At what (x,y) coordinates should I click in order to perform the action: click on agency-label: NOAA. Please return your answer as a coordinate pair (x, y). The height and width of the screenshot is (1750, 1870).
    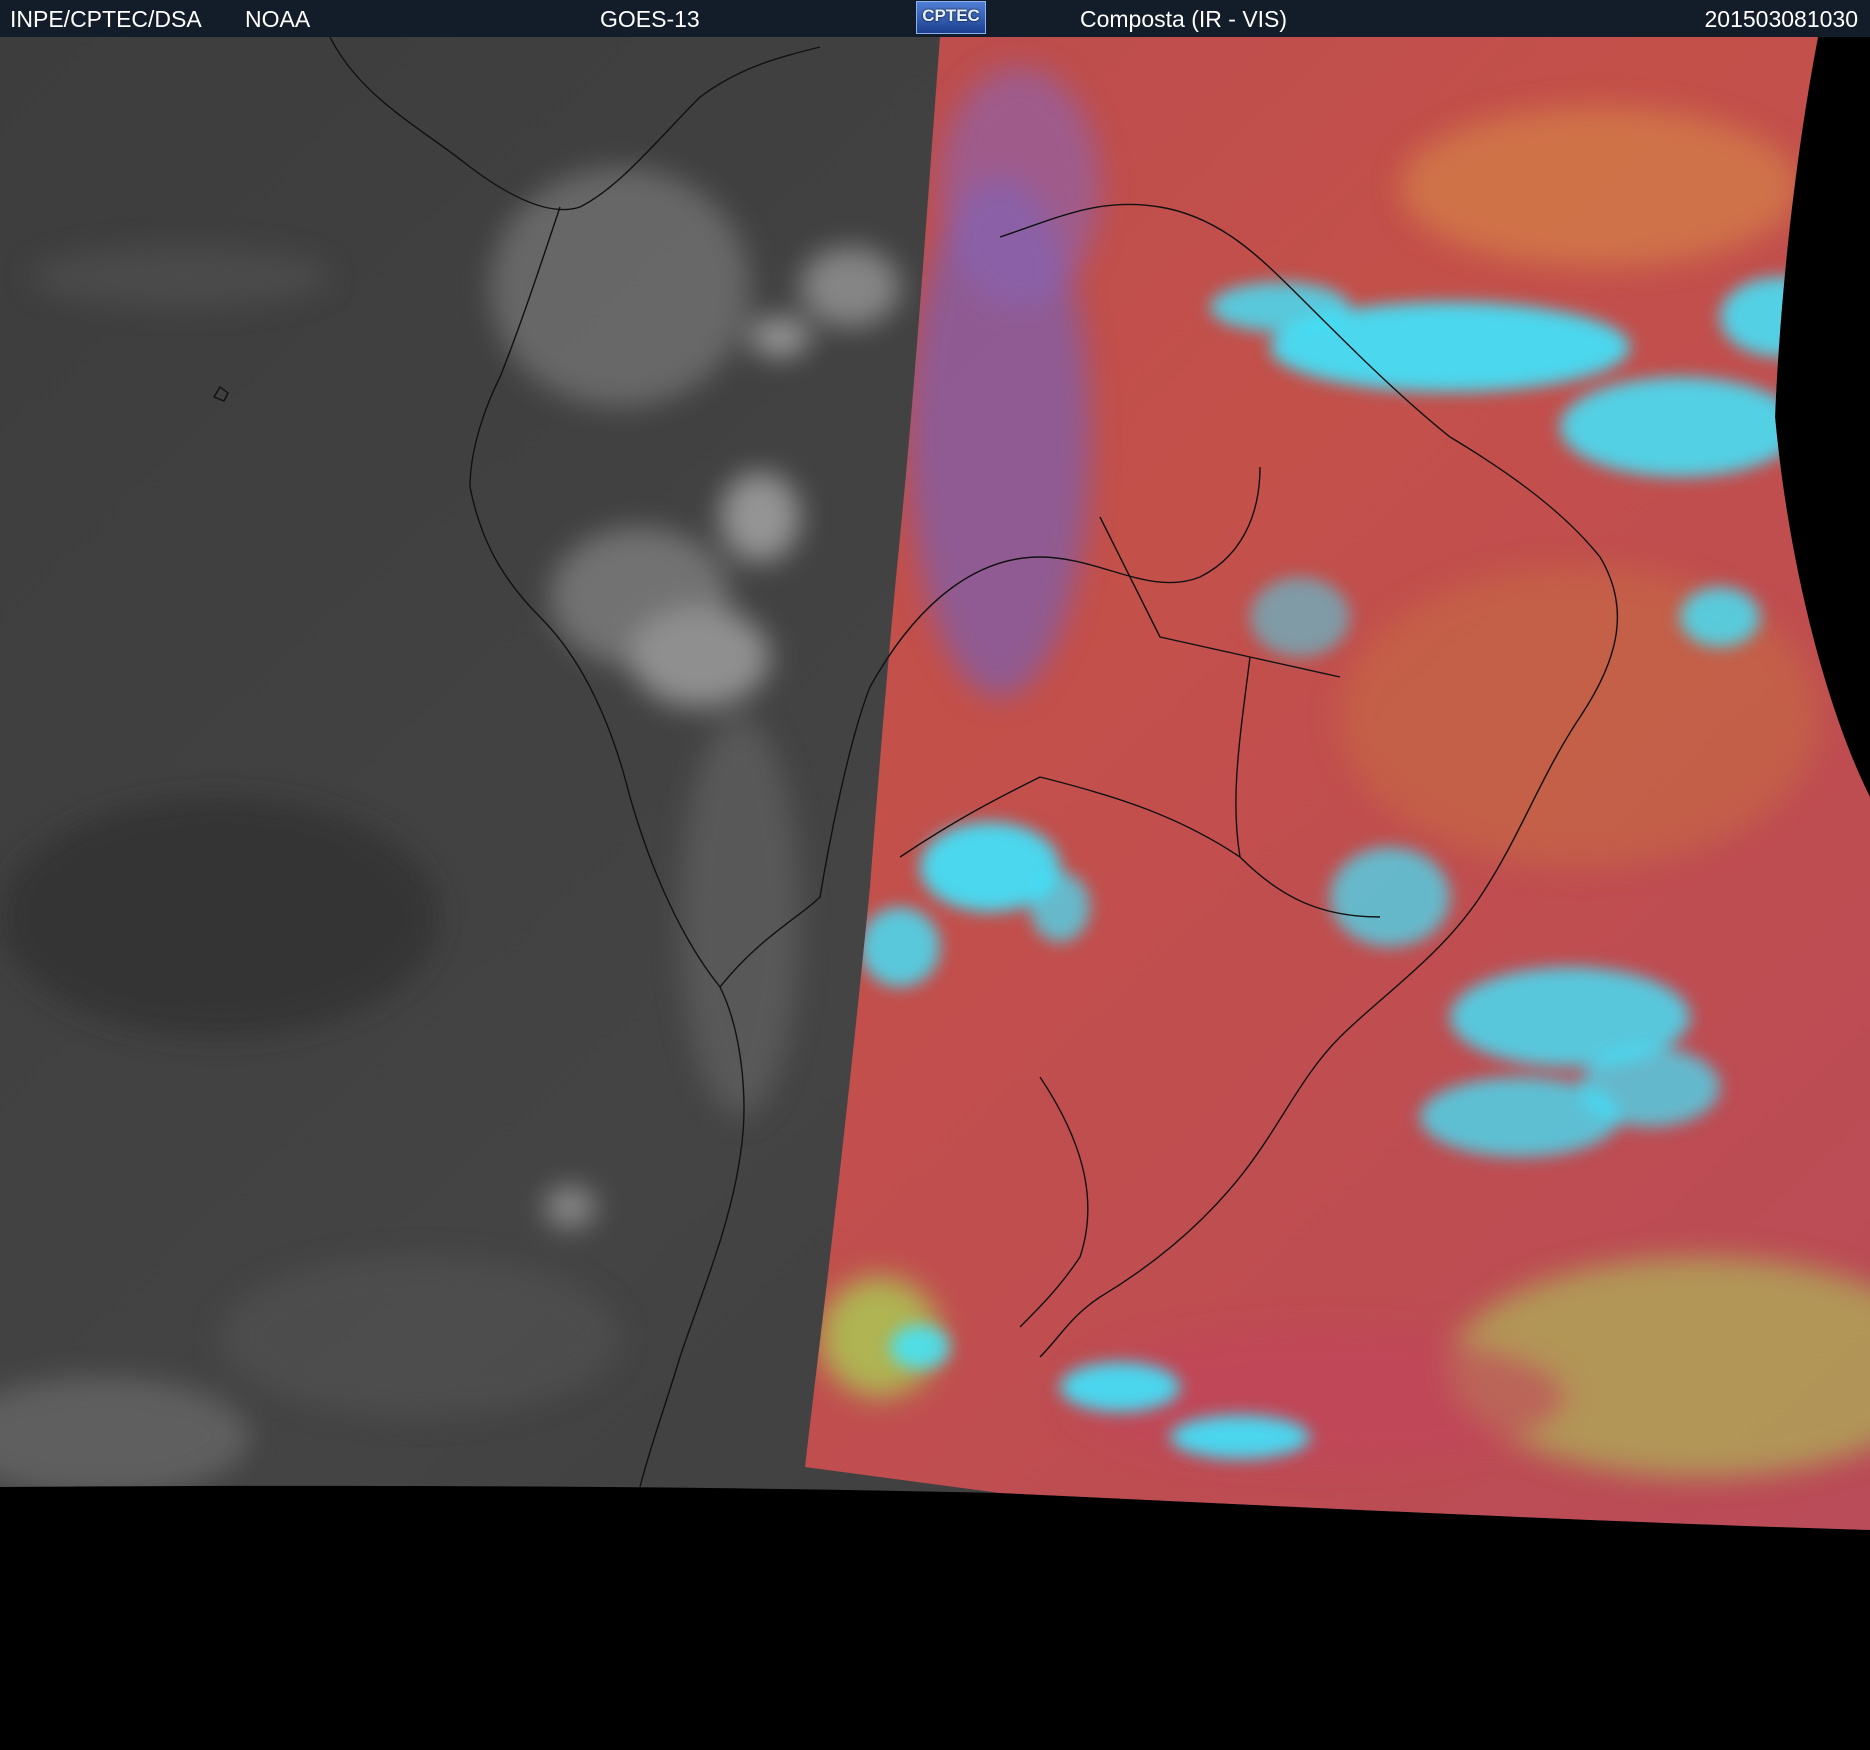
    Looking at the image, I should click on (278, 19).